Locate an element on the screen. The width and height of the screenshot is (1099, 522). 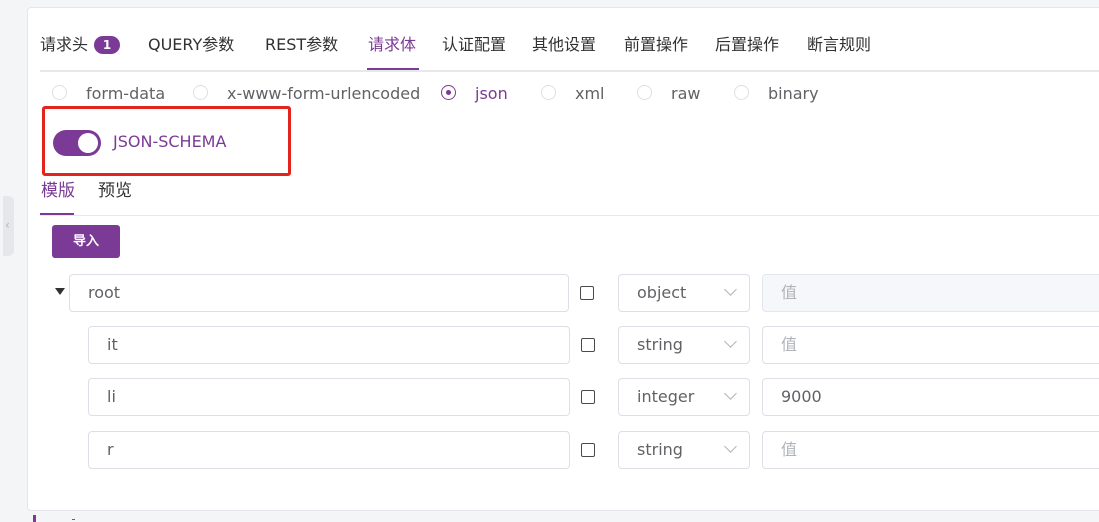
tab-pre-operations: 前置操作 is located at coordinates (656, 51).